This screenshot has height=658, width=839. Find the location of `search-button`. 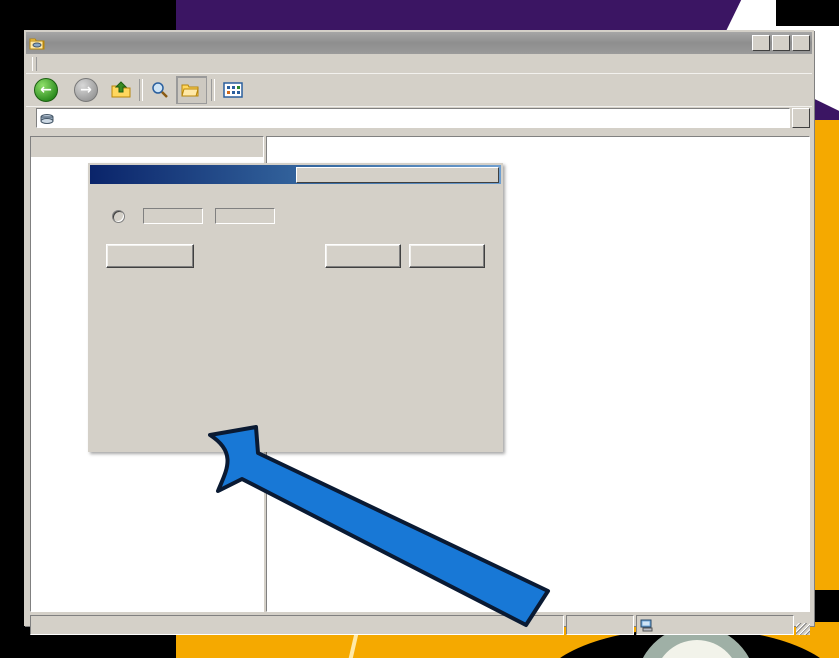

search-button is located at coordinates (161, 90).